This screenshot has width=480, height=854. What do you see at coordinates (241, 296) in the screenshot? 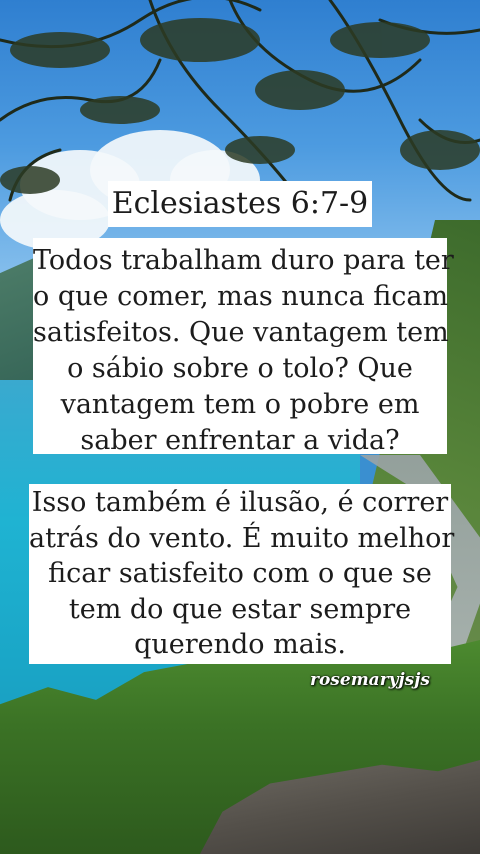
I see `verse-line: o que comer, mas nunca ficam` at bounding box center [241, 296].